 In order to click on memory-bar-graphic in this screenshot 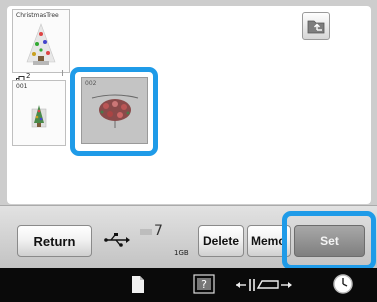, I will do `click(146, 232)`.